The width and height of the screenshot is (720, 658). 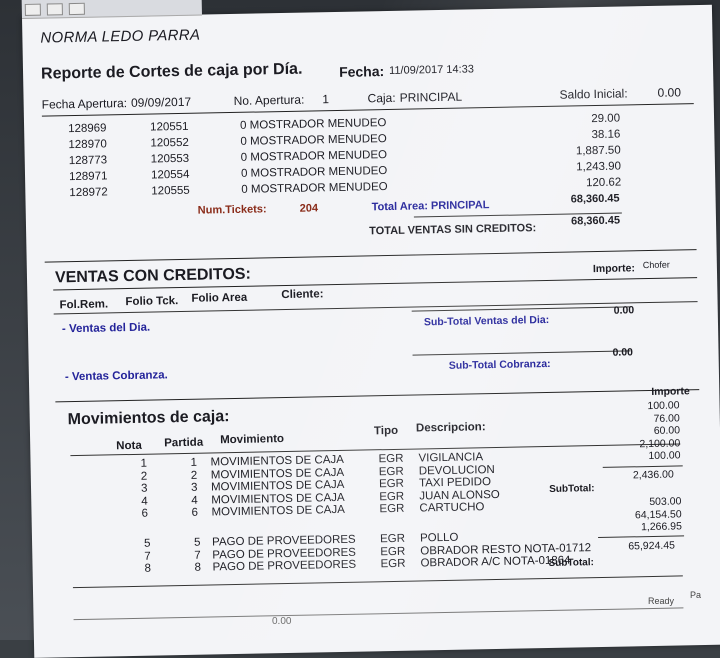 What do you see at coordinates (169, 143) in the screenshot?
I see `ticket-folio: 120552` at bounding box center [169, 143].